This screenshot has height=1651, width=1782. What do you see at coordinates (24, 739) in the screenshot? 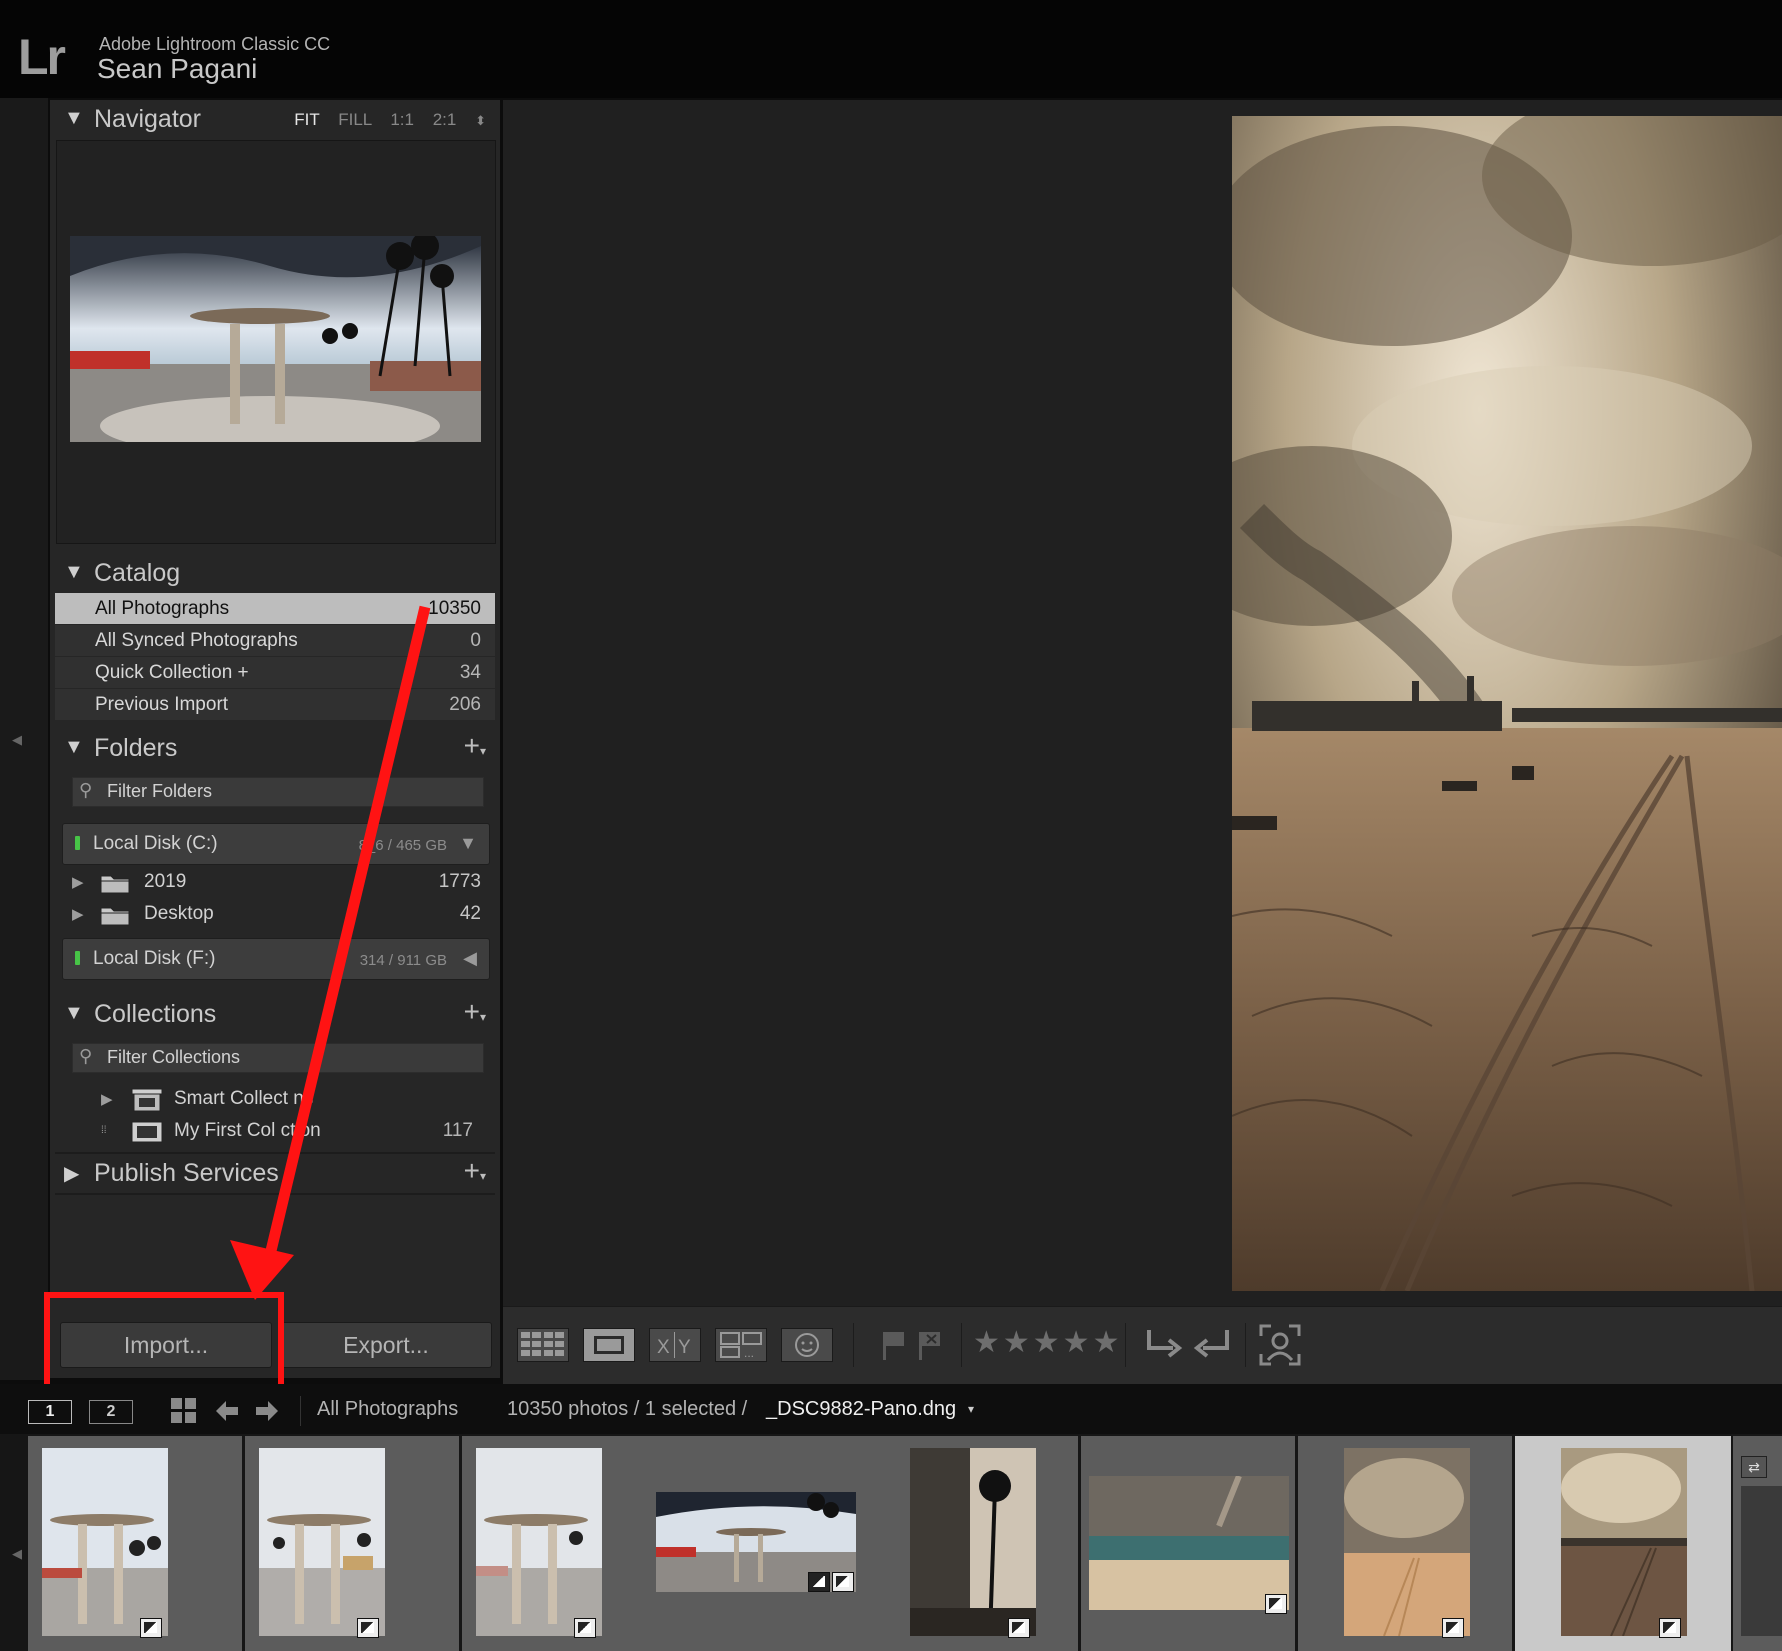
I see `left-panel-edge` at bounding box center [24, 739].